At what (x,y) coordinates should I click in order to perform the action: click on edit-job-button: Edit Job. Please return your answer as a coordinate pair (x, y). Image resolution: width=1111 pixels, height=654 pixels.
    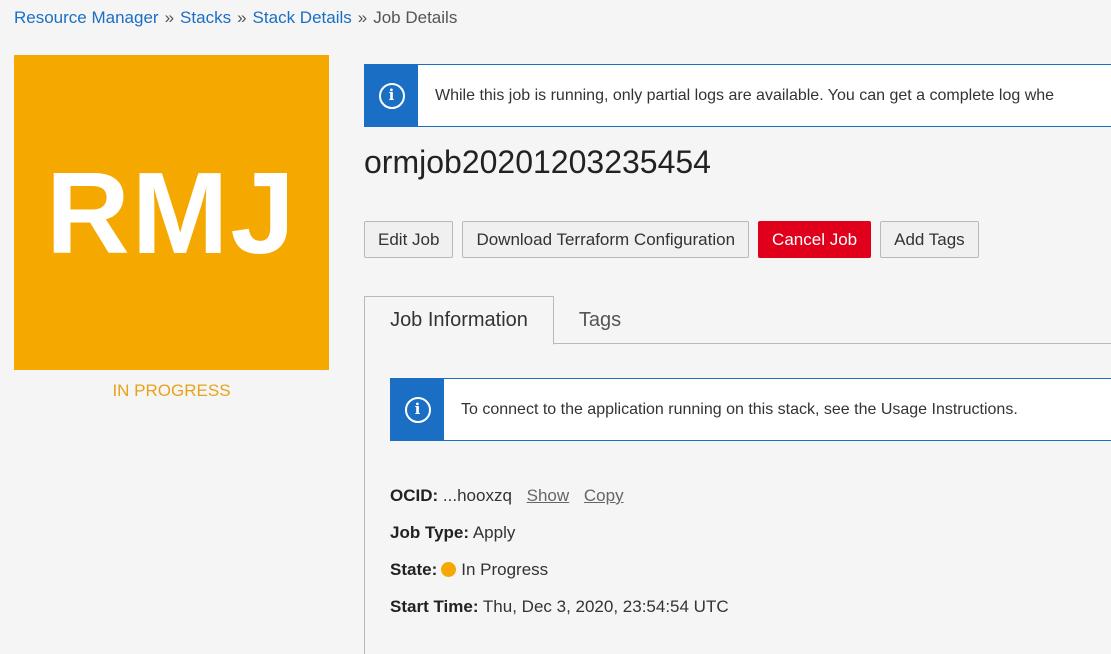
    Looking at the image, I should click on (409, 239).